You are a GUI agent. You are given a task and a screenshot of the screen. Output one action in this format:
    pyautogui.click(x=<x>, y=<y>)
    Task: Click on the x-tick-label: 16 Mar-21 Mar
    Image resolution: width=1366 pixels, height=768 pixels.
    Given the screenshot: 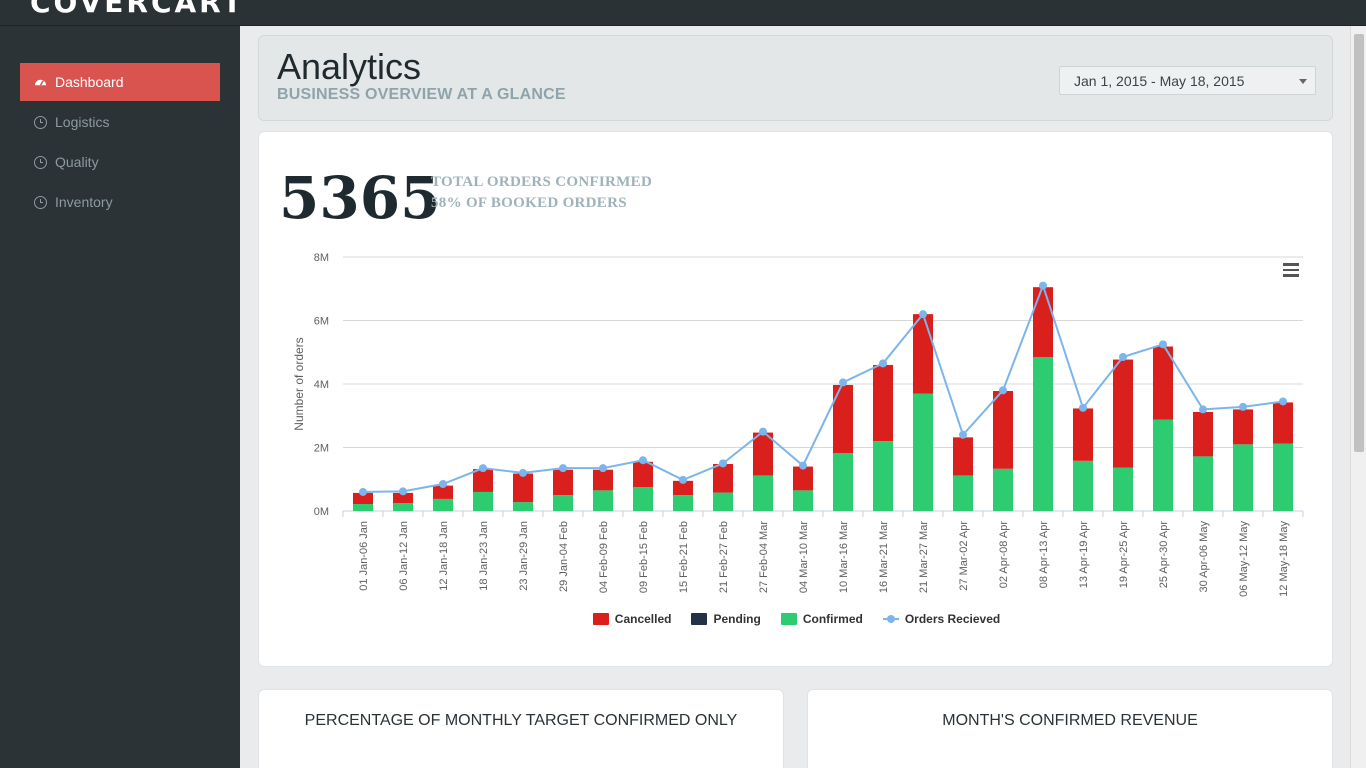 What is the action you would take?
    pyautogui.click(x=884, y=557)
    